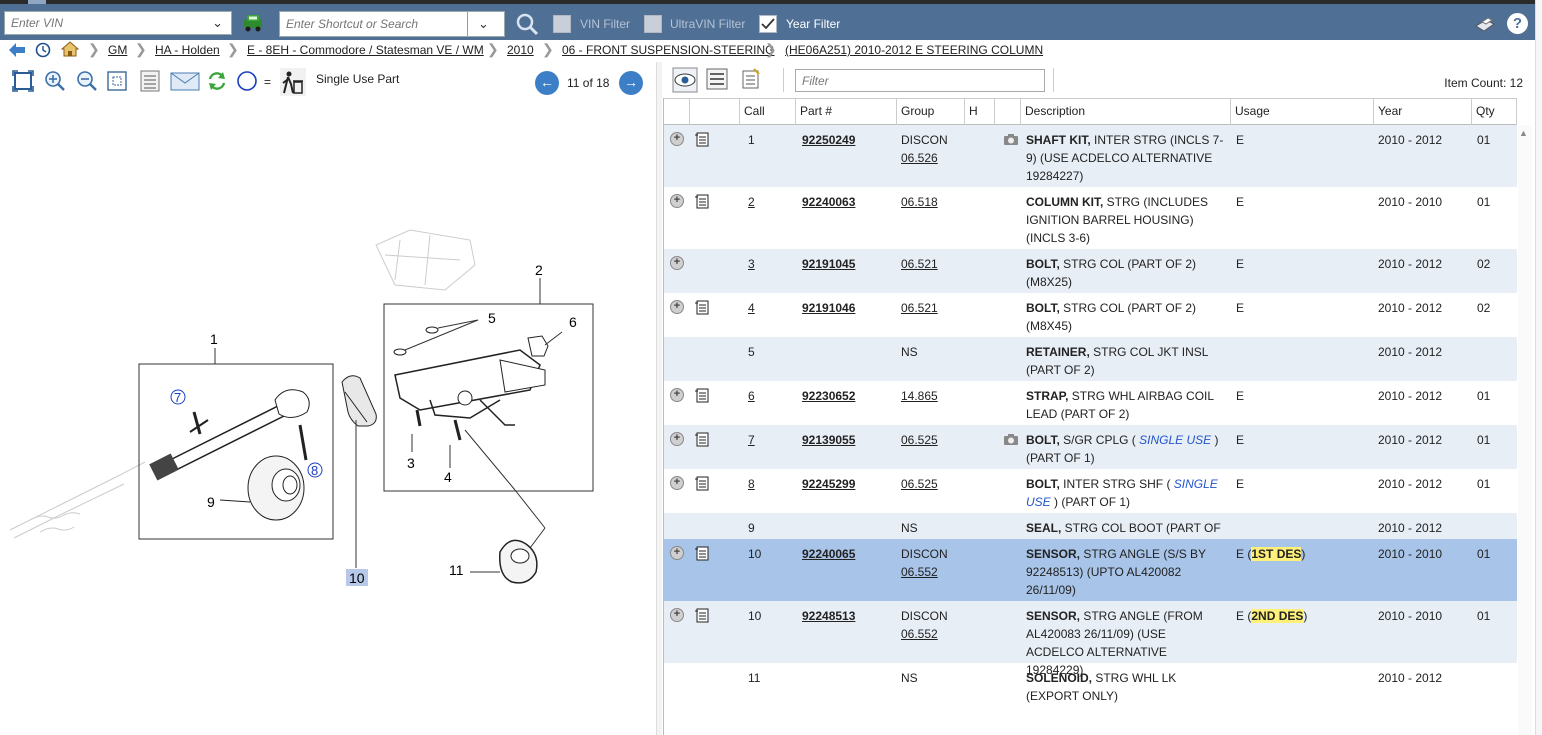 Image resolution: width=1542 pixels, height=735 pixels. I want to click on year-filter-checkbox, so click(768, 24).